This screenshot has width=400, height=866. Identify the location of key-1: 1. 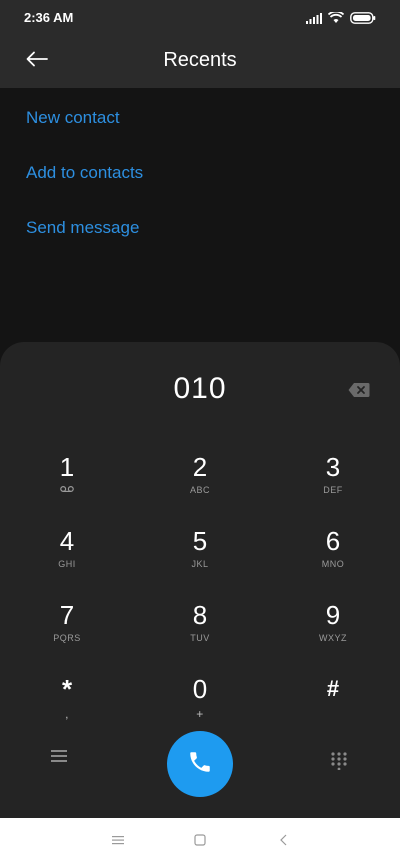
(67, 477).